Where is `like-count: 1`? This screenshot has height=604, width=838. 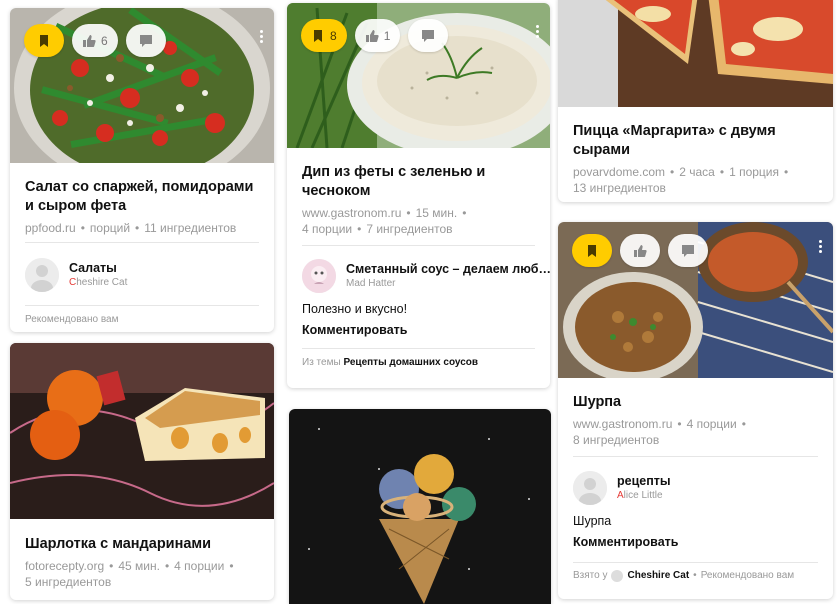 like-count: 1 is located at coordinates (387, 35).